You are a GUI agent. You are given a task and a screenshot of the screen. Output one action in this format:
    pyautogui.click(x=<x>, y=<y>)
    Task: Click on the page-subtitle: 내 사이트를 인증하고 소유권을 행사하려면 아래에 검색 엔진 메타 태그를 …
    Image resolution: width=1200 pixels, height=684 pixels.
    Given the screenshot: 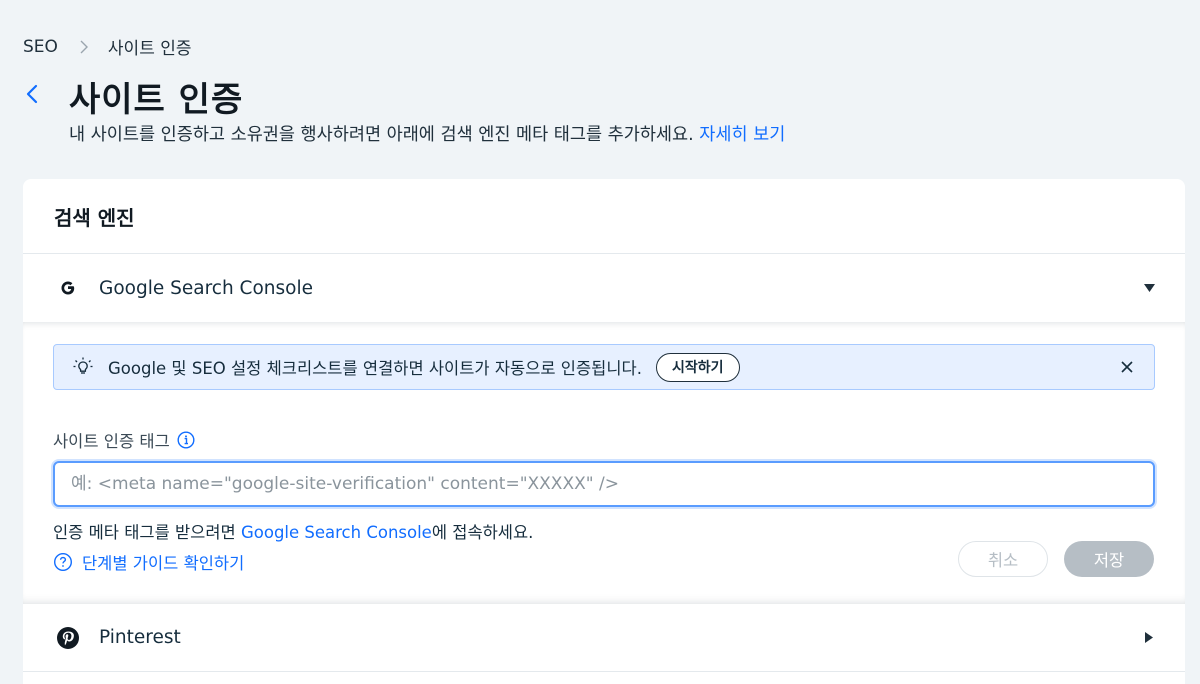 What is the action you would take?
    pyautogui.click(x=427, y=133)
    